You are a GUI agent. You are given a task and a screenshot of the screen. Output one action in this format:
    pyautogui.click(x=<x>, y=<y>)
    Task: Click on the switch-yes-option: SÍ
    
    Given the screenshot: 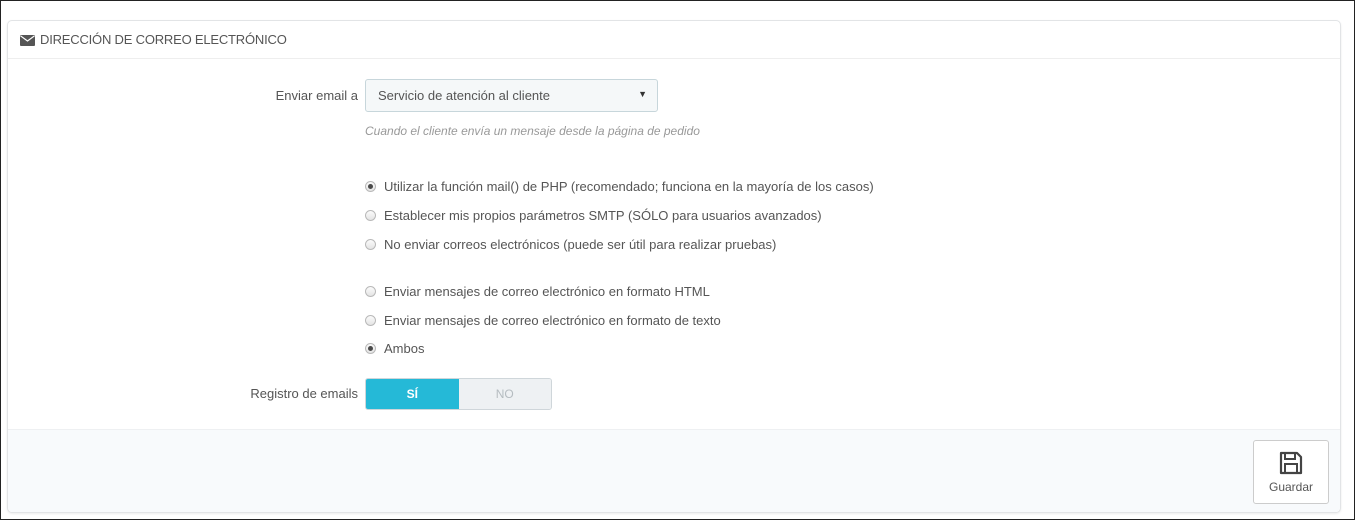 What is the action you would take?
    pyautogui.click(x=412, y=394)
    